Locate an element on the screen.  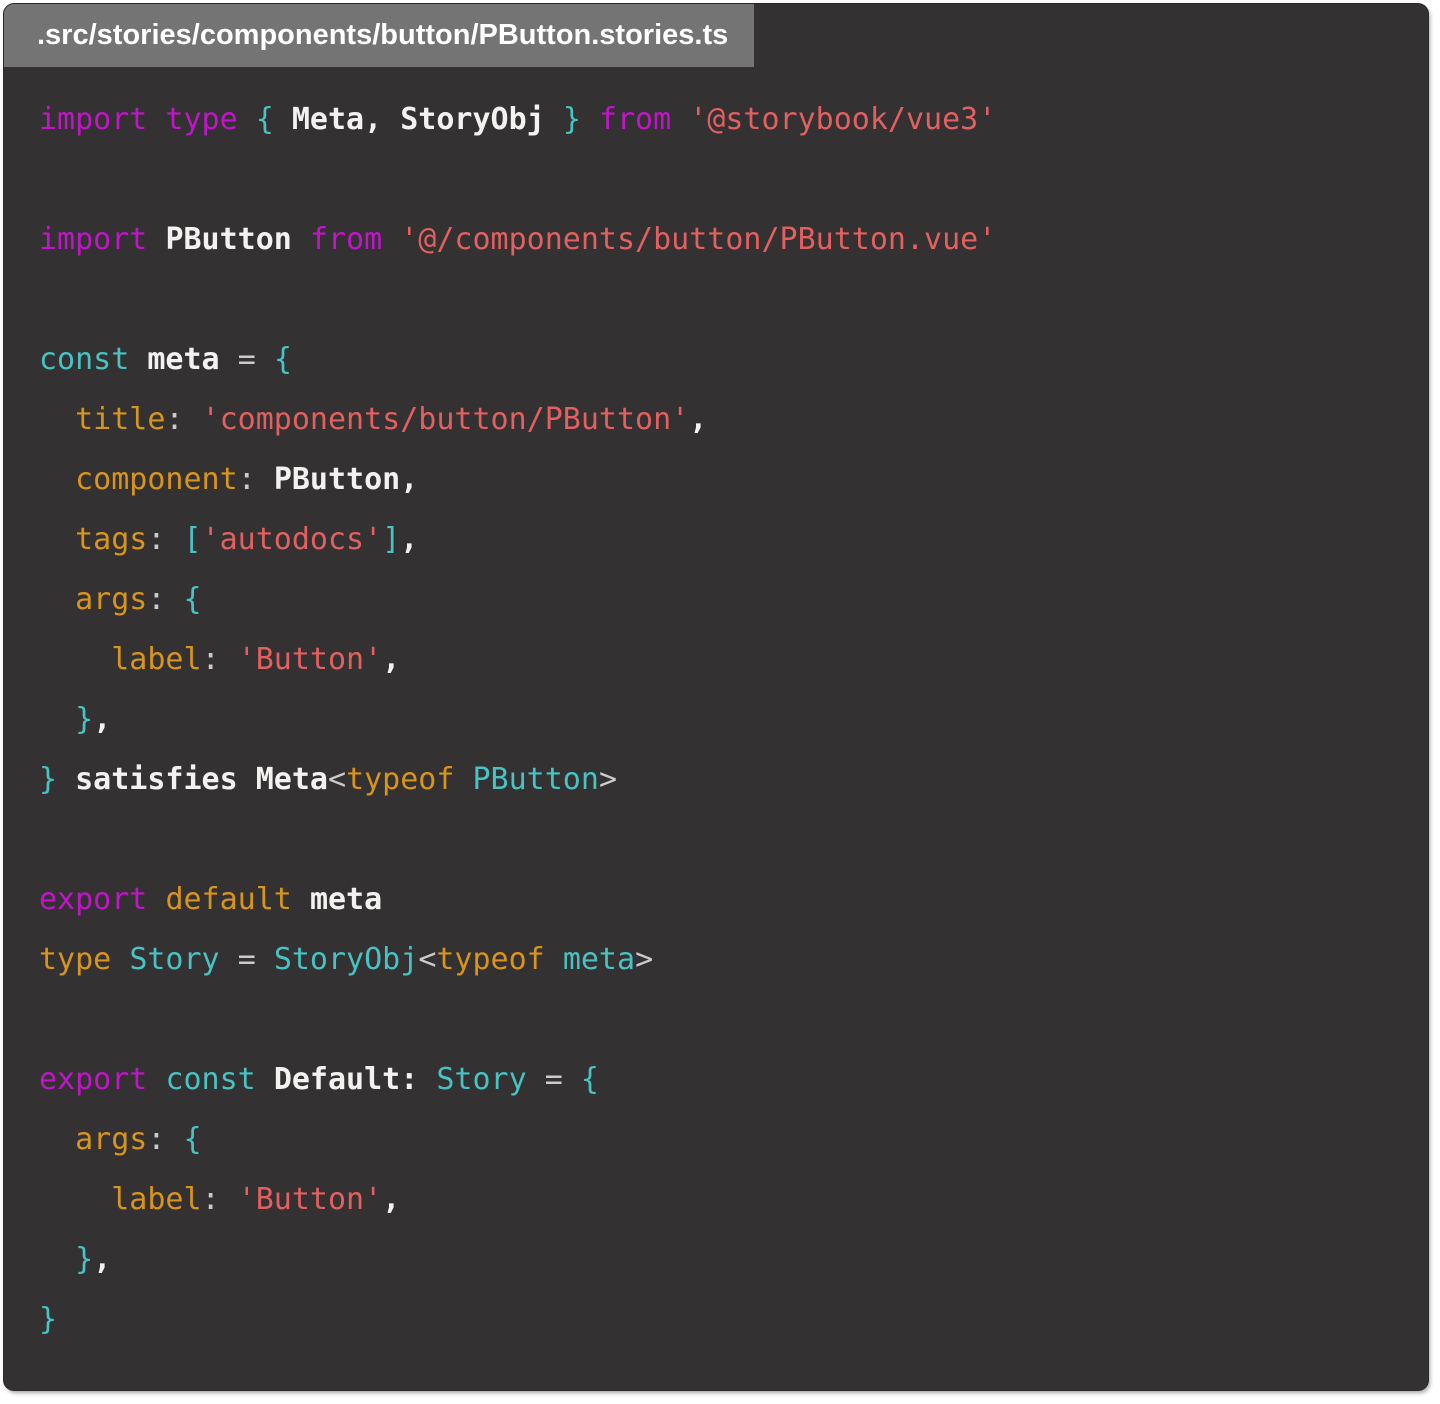
code-line: } satisfies Meta<typeof PButton> is located at coordinates (723, 780).